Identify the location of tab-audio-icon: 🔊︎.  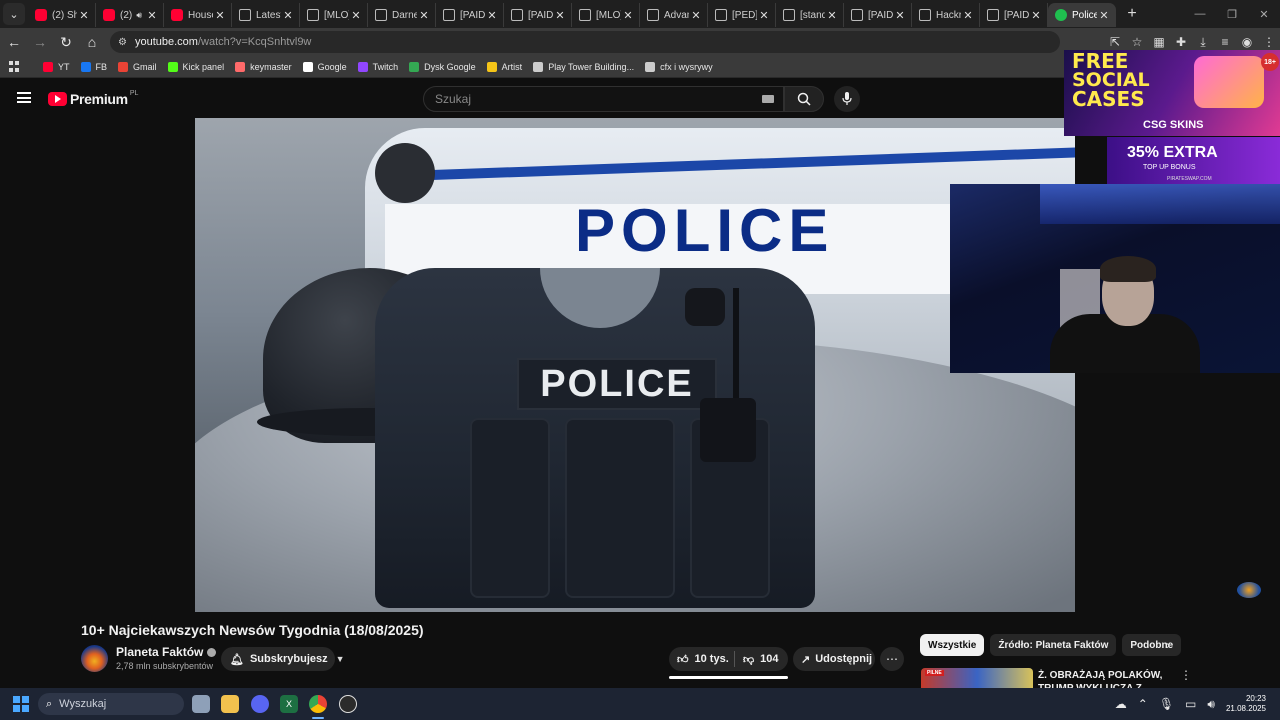
(139, 15).